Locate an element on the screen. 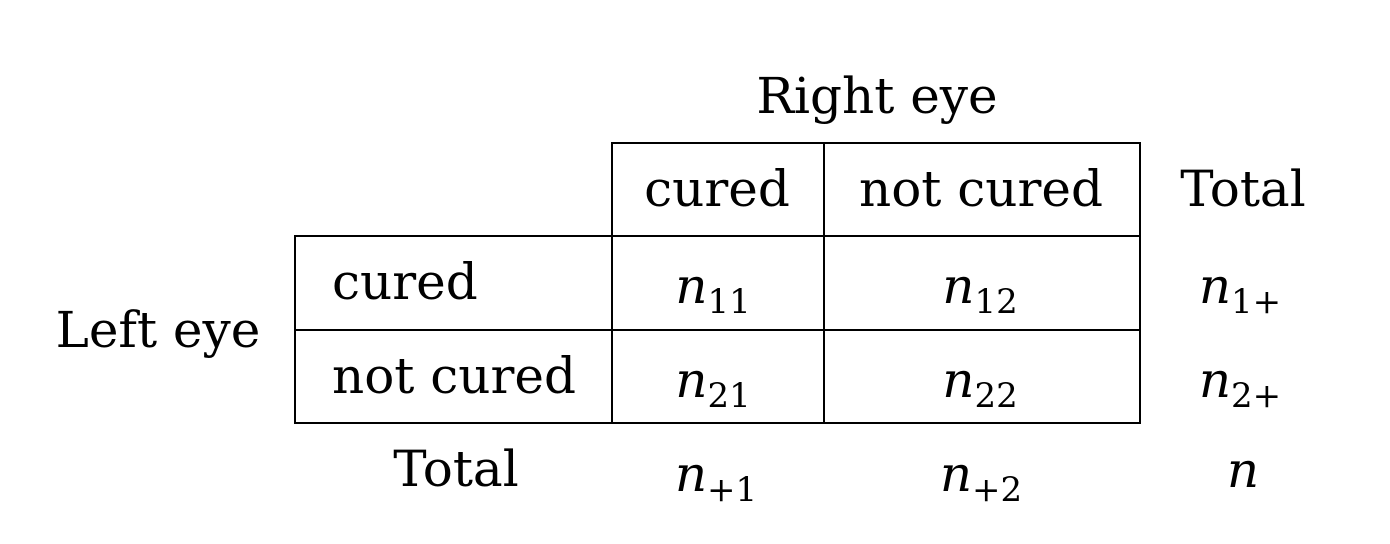 This screenshot has width=1390, height=544. row-group-label: Left eye is located at coordinates (158, 330).